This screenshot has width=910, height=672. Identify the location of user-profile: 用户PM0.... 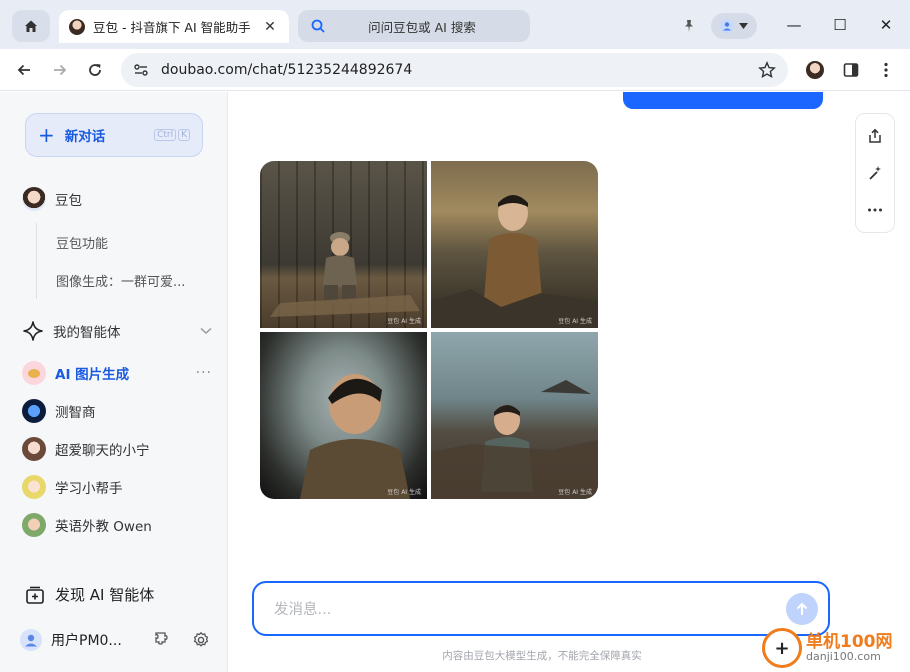
(115, 640).